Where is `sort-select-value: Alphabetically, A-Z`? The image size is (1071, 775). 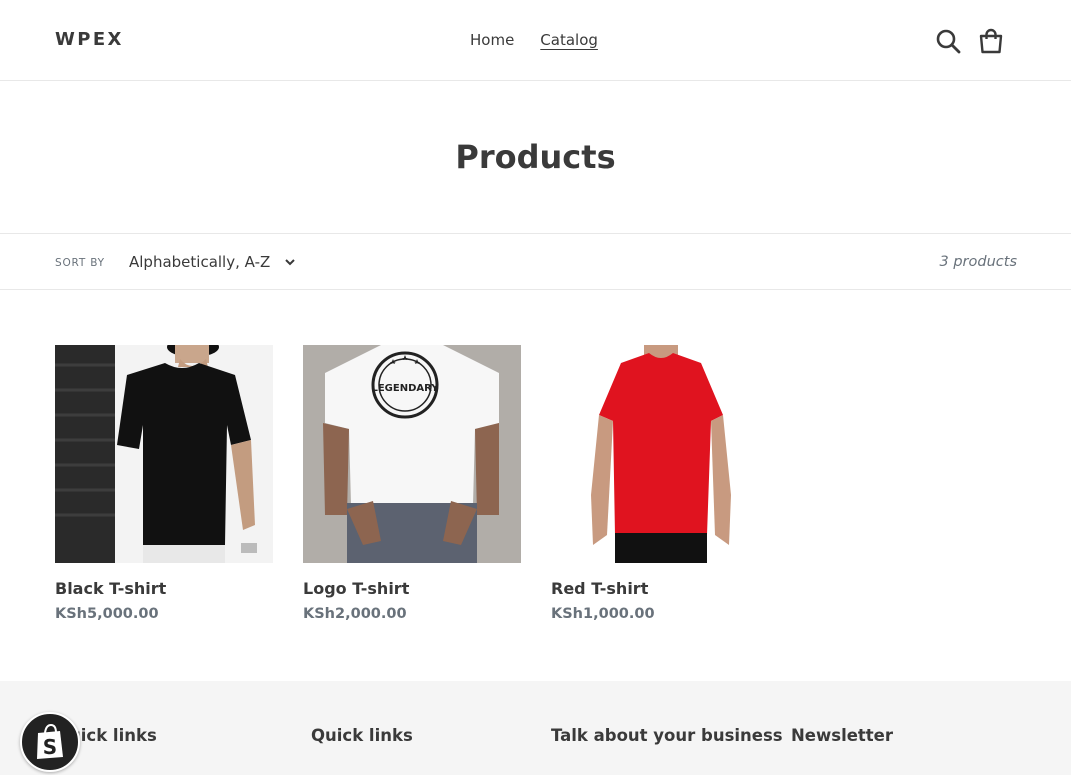 sort-select-value: Alphabetically, A-Z is located at coordinates (200, 262).